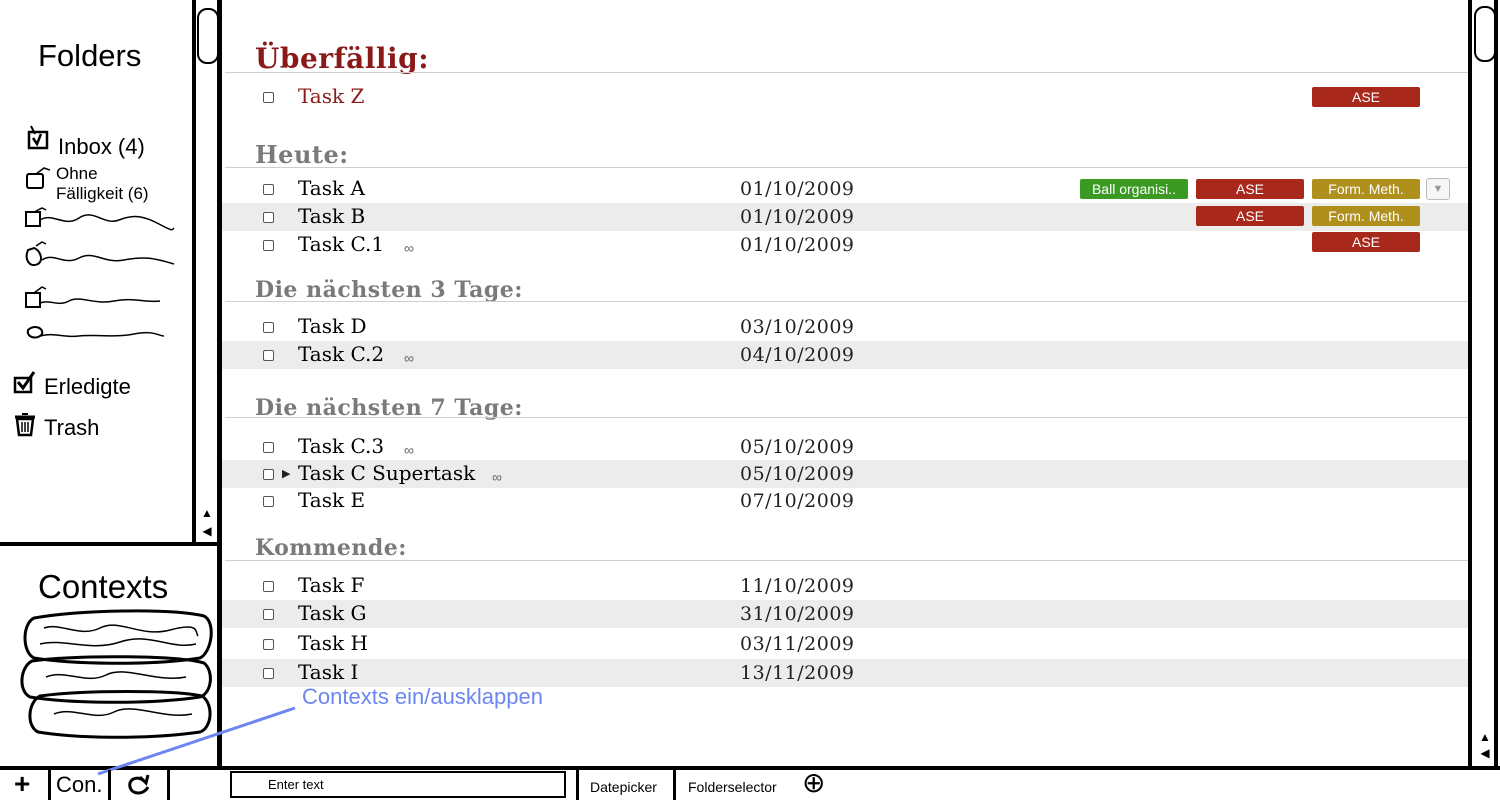 The width and height of the screenshot is (1500, 800). Describe the element at coordinates (732, 787) in the screenshot. I see `folderselector-button: Folderselector` at that location.